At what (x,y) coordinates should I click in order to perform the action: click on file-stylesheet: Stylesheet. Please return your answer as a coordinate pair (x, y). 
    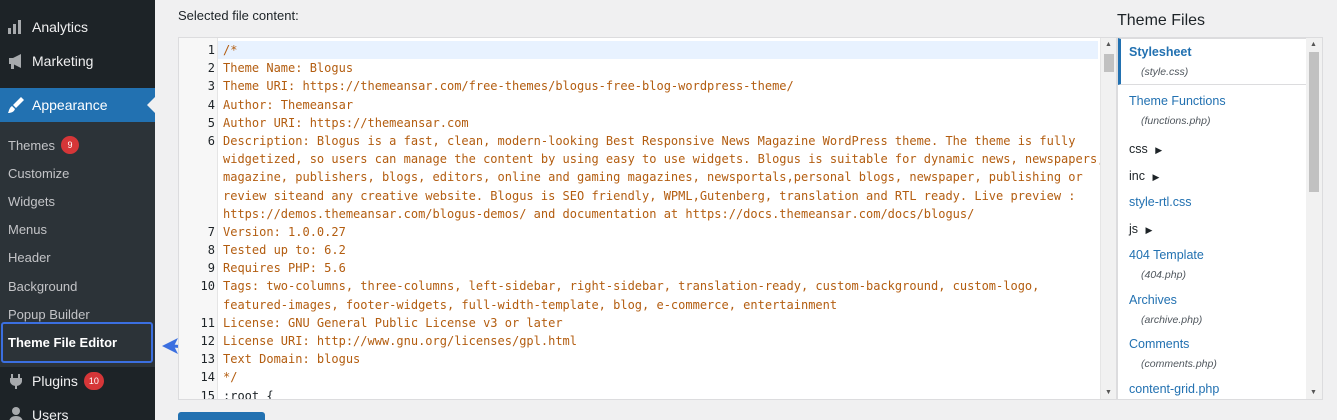
    Looking at the image, I should click on (1160, 52).